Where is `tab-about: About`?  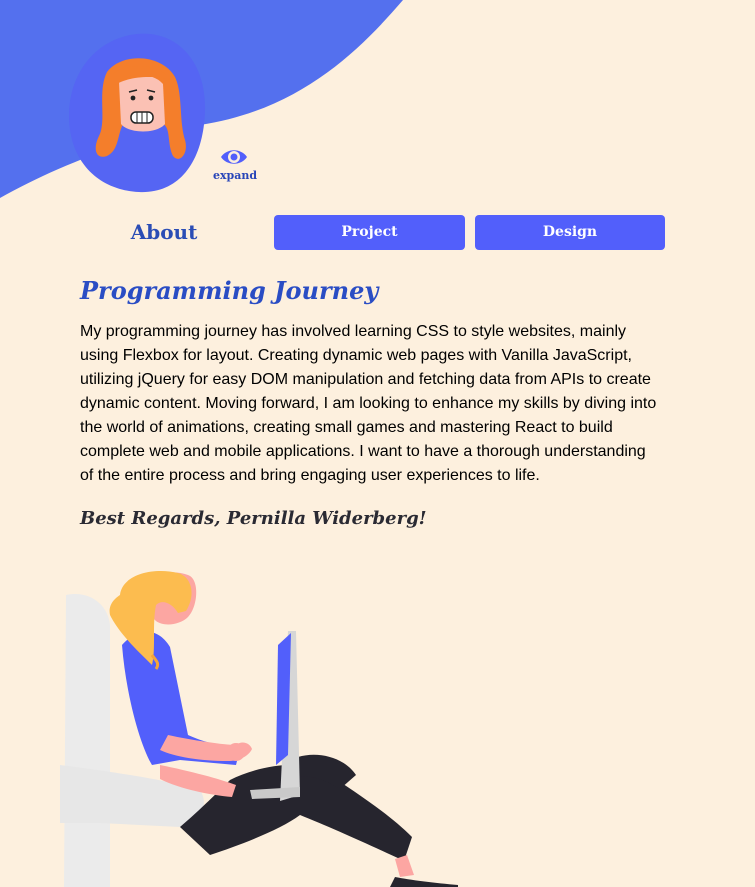
tab-about: About is located at coordinates (164, 232).